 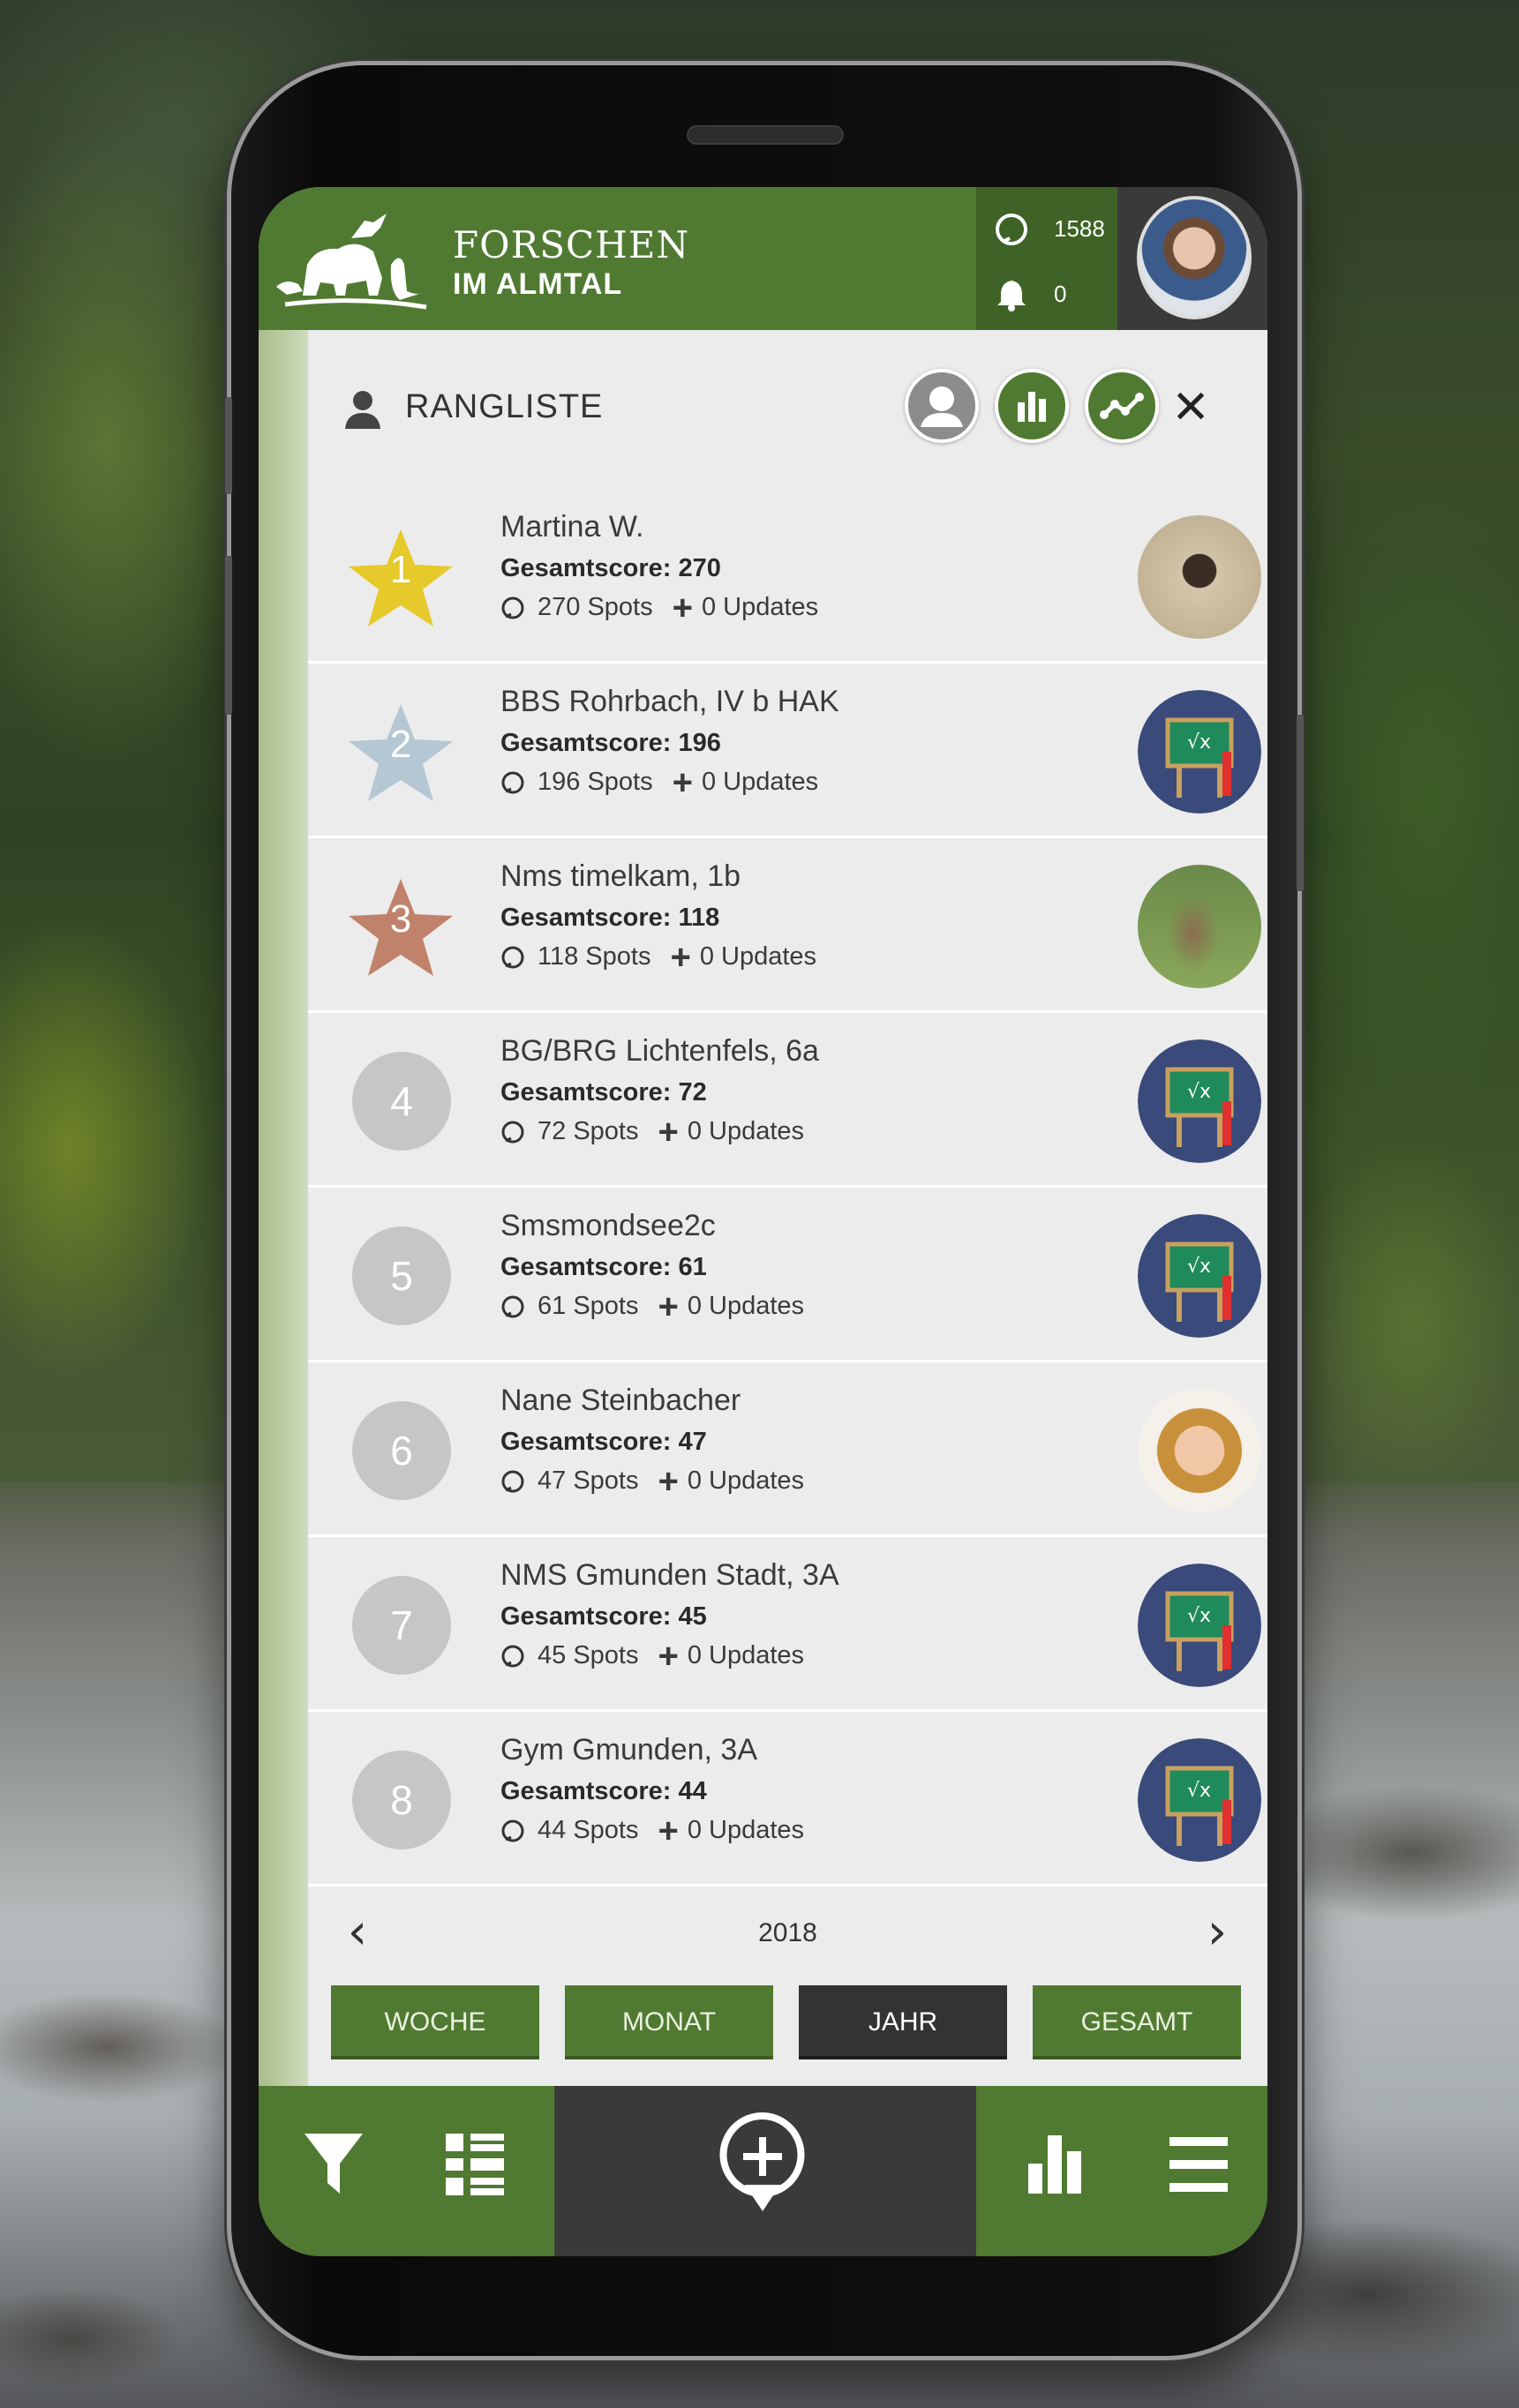 I want to click on row-score: Gesamtscore: 270, so click(x=611, y=568).